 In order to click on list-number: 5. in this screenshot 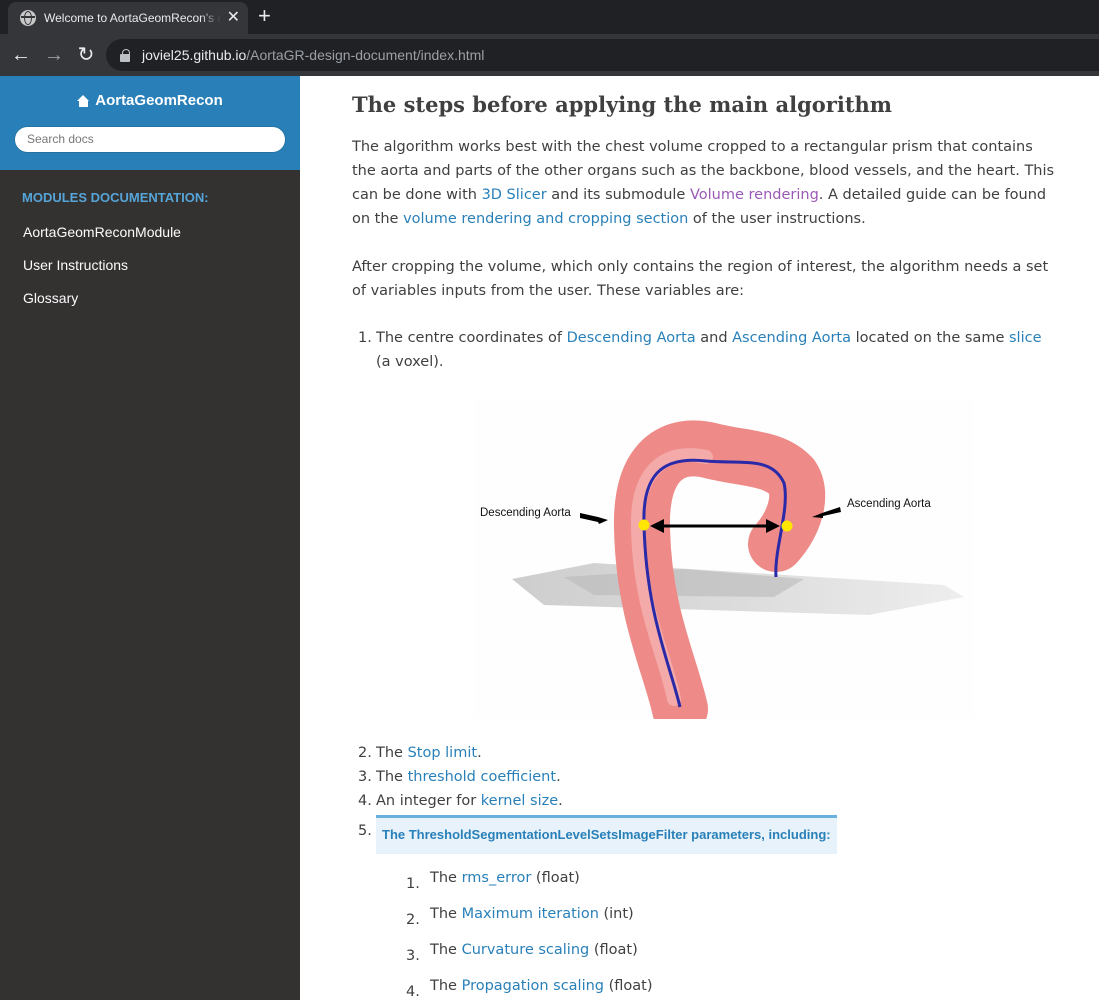, I will do `click(365, 831)`.